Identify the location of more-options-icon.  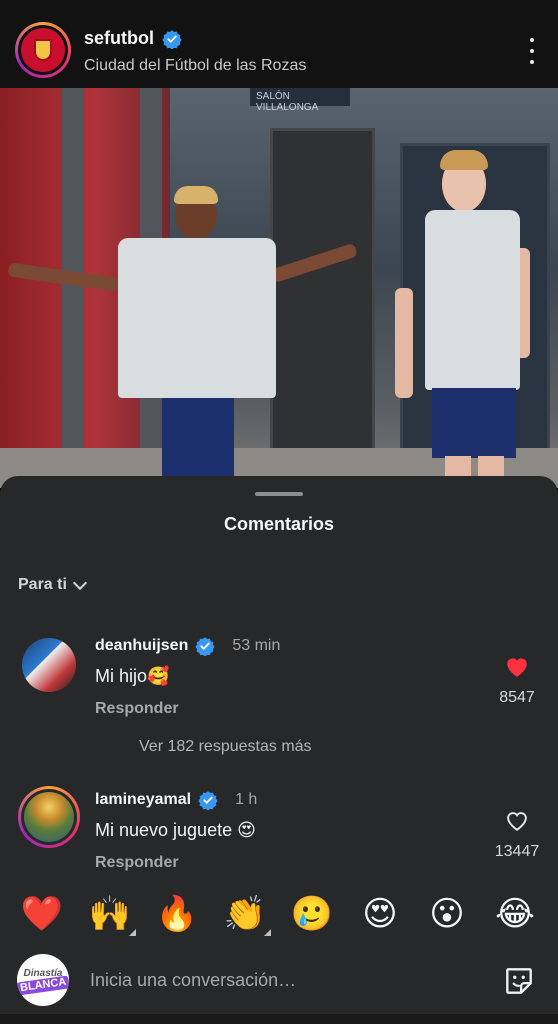
(532, 51).